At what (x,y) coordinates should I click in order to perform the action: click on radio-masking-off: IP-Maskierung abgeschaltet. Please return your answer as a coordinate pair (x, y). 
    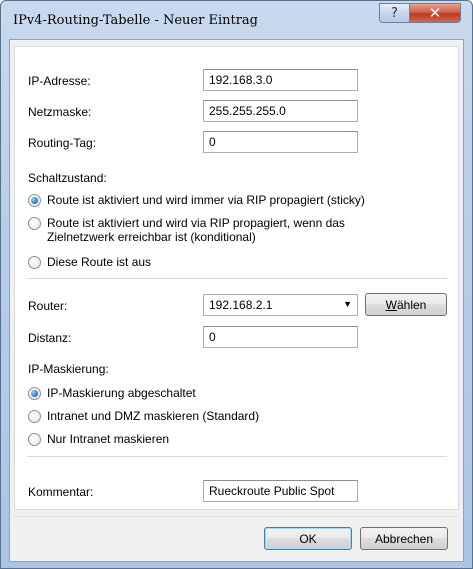
    Looking at the image, I should click on (112, 393).